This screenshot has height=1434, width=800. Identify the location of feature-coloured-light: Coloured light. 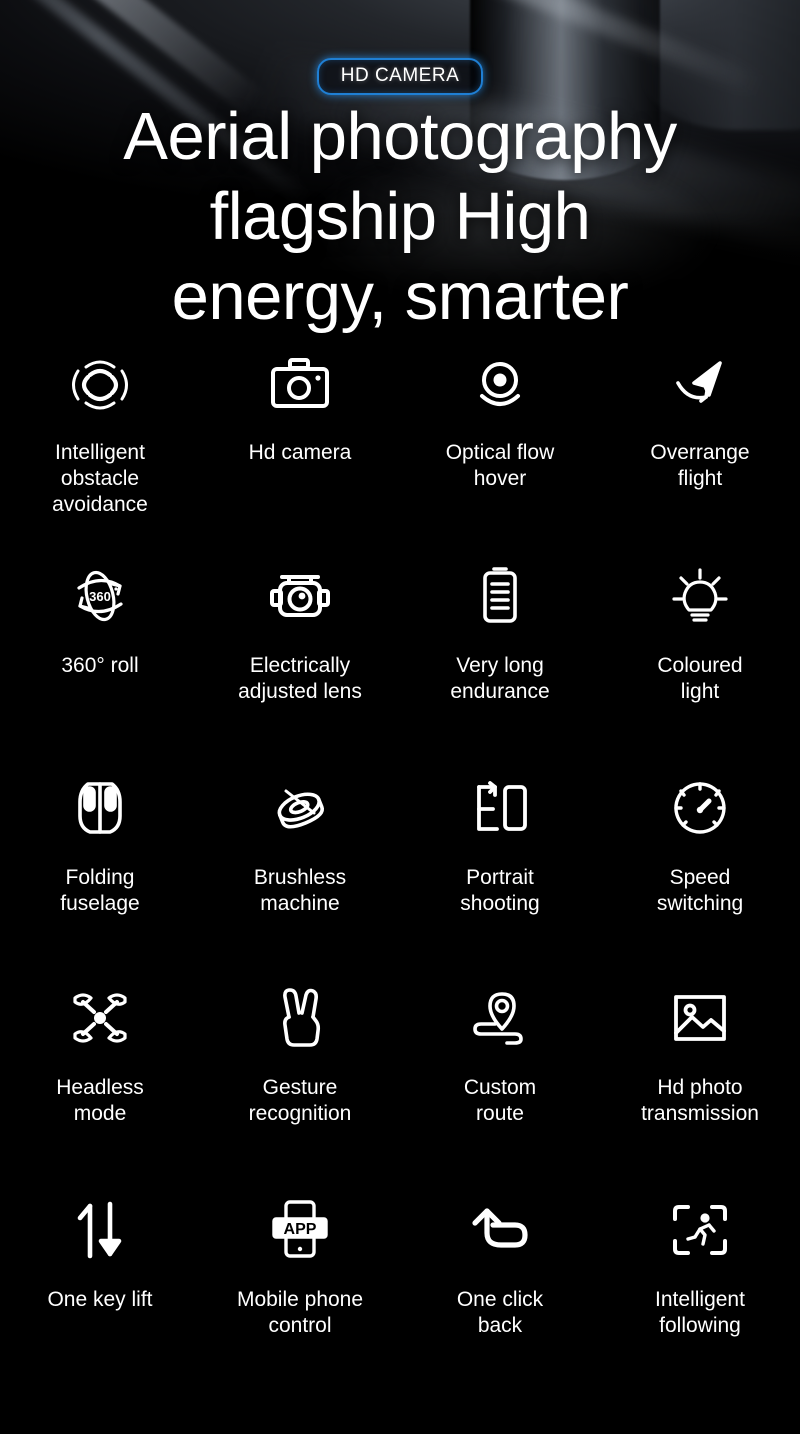
(700, 669).